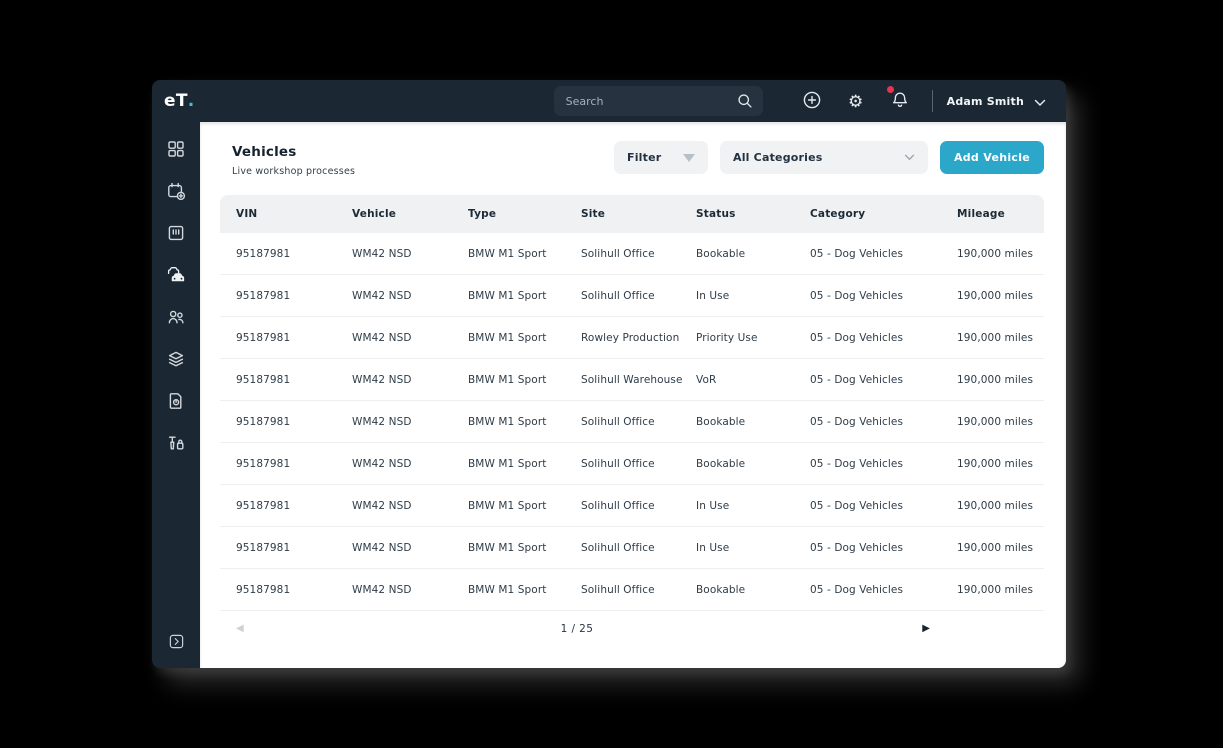 This screenshot has width=1223, height=748. Describe the element at coordinates (727, 337) in the screenshot. I see `table-cell: Priority Use` at that location.